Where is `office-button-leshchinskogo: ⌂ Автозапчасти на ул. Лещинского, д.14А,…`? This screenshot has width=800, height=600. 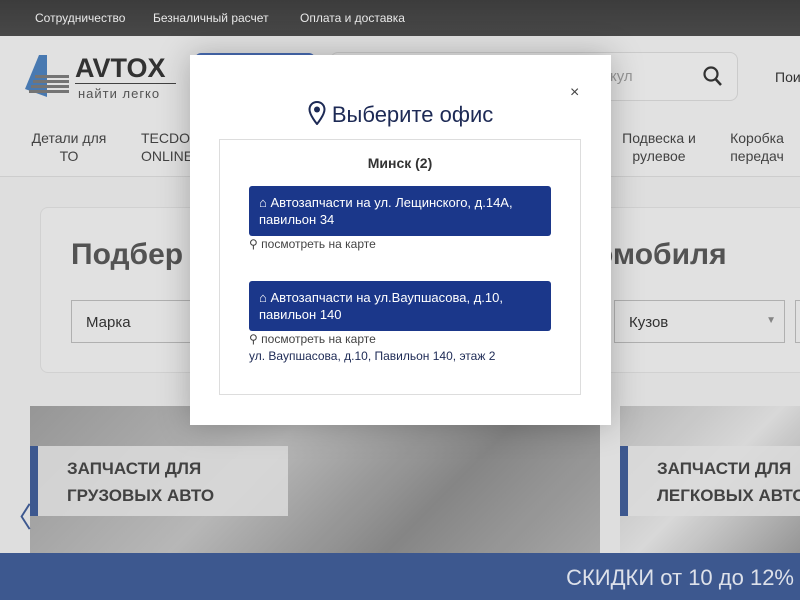
office-button-leshchinskogo: ⌂ Автозапчасти на ул. Лещинского, д.14А,… is located at coordinates (400, 211).